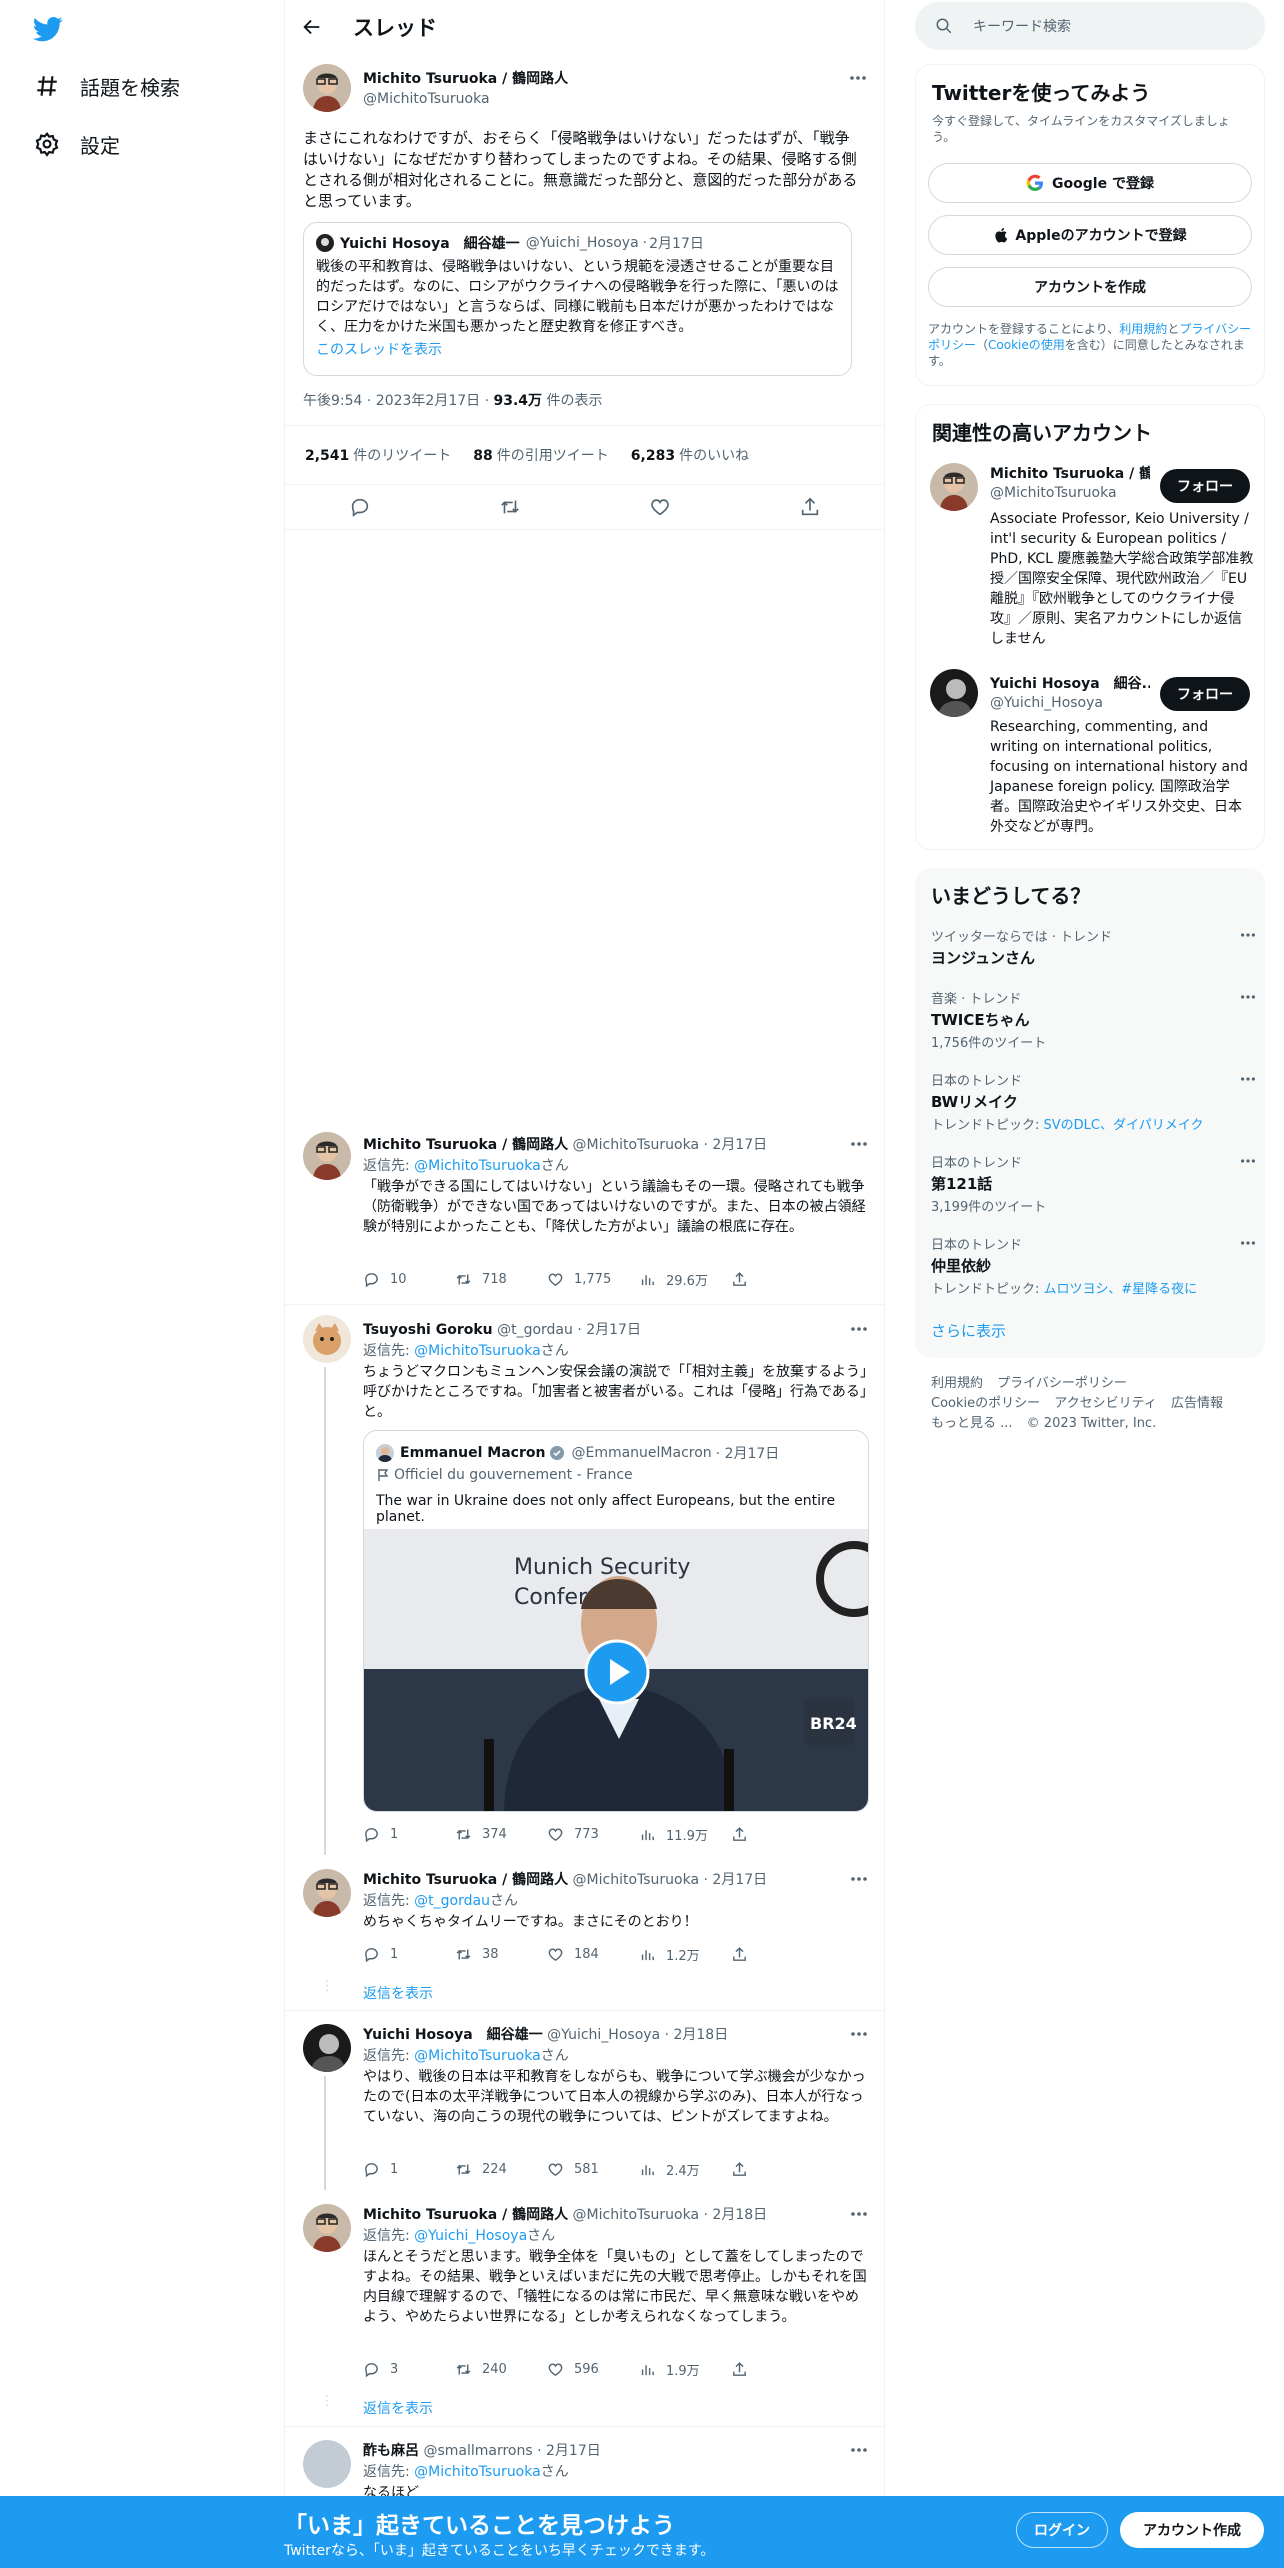 This screenshot has width=1284, height=2568. What do you see at coordinates (510, 507) in the screenshot?
I see `retweet-icon` at bounding box center [510, 507].